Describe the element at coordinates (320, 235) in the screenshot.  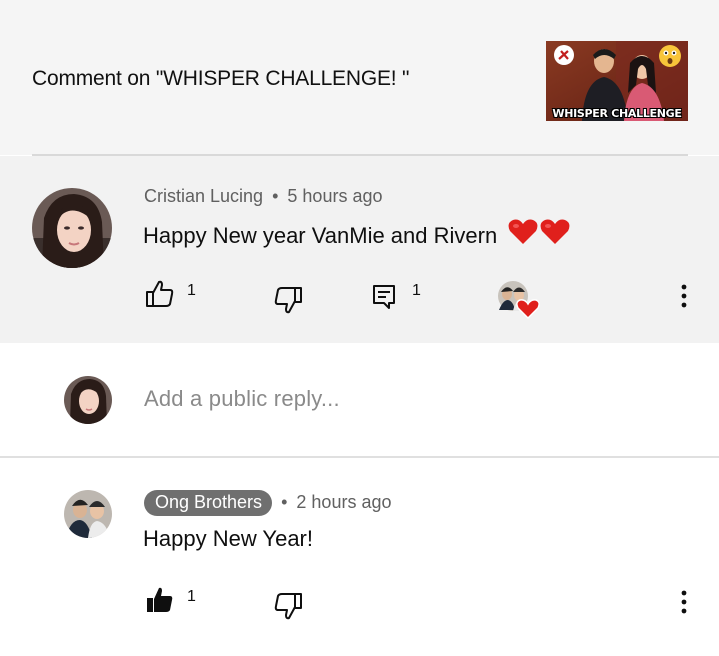
I see `comment-text: Happy New year VanMie and Rivern` at that location.